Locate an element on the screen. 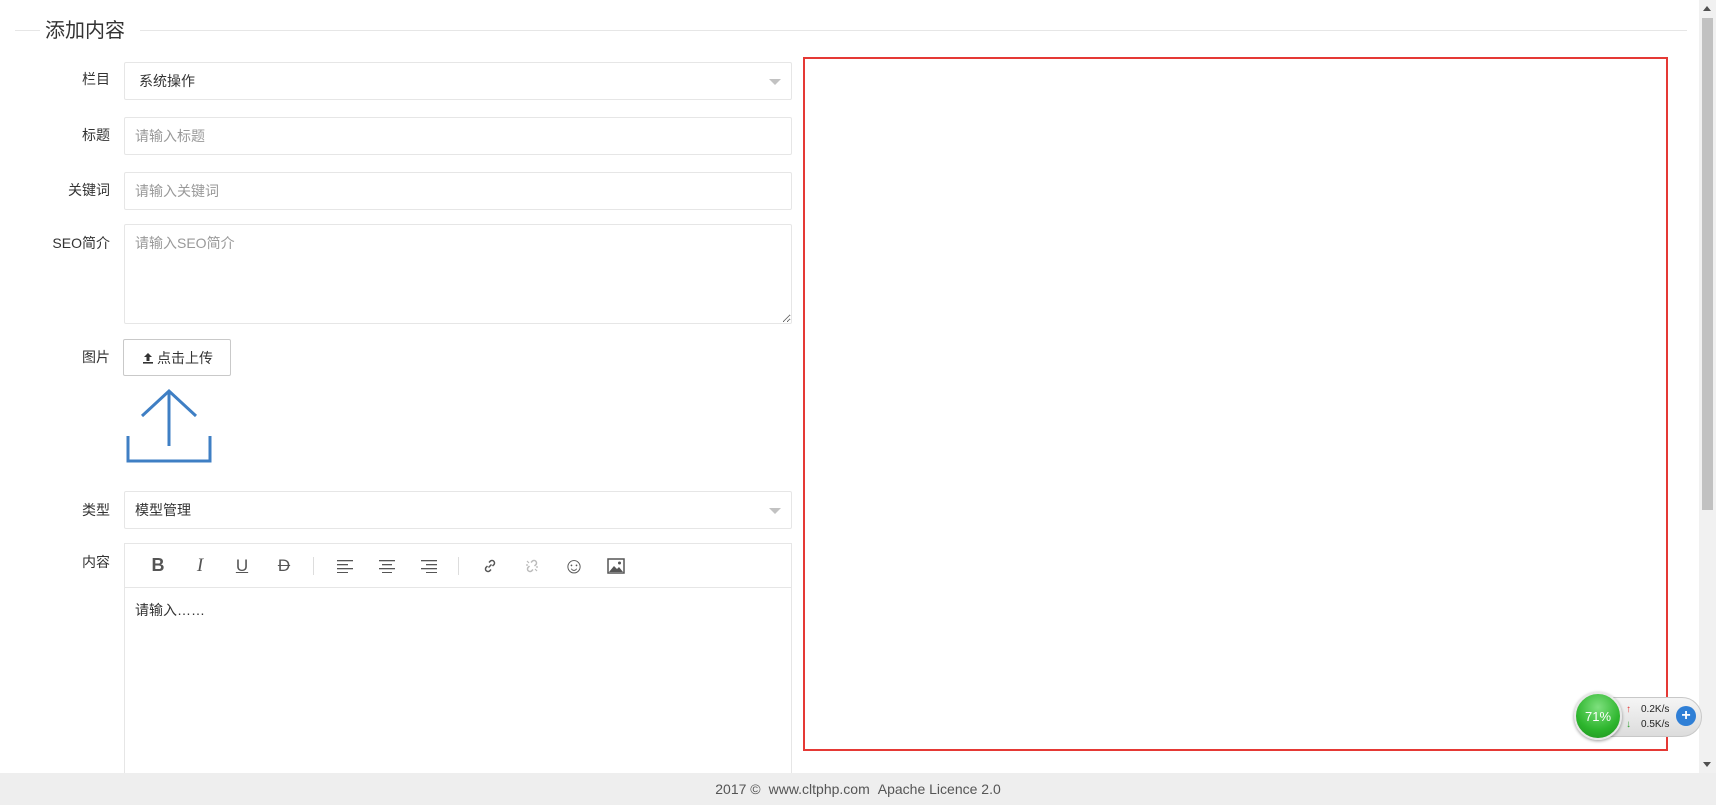 The height and width of the screenshot is (805, 1716). column-select-value: 系统操作 is located at coordinates (167, 81).